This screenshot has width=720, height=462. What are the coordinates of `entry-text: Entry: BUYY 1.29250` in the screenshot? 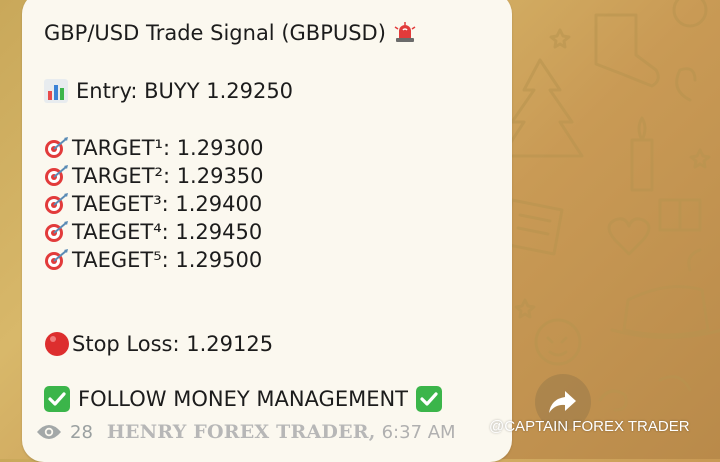 It's located at (185, 91).